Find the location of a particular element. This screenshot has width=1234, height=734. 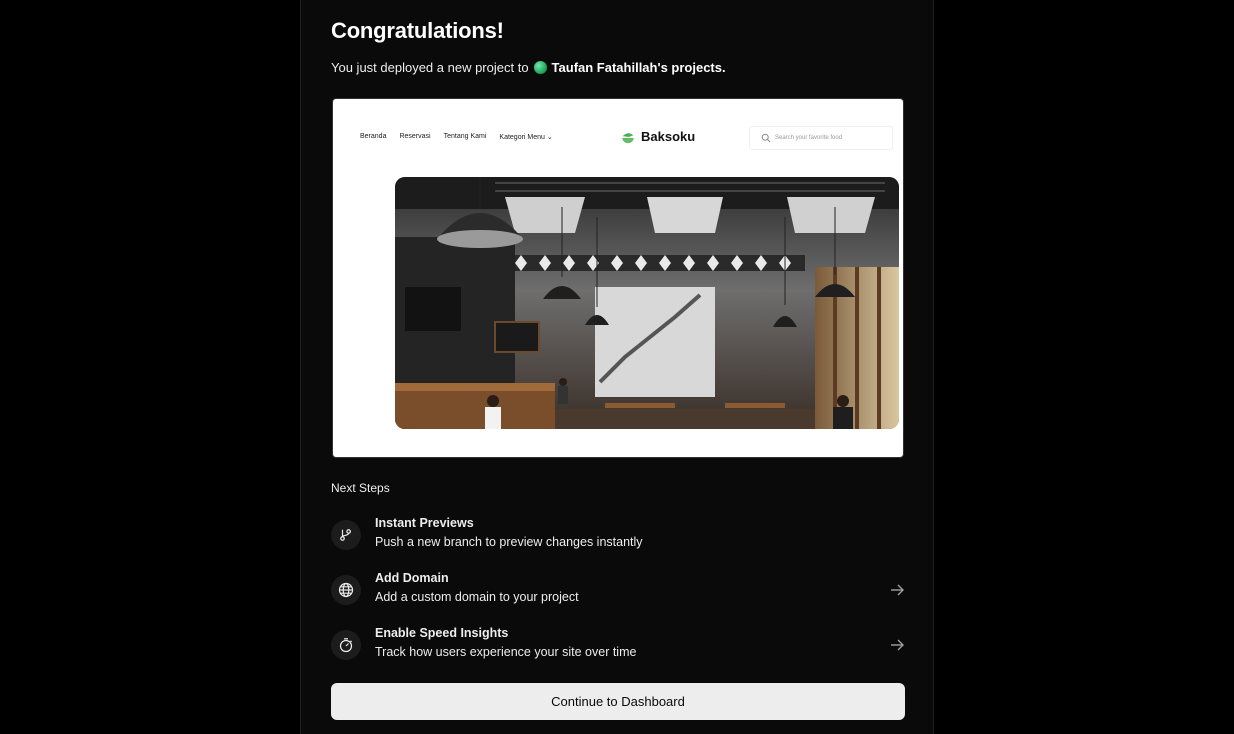

preview-nav-item: Tentang Kami is located at coordinates (465, 136).